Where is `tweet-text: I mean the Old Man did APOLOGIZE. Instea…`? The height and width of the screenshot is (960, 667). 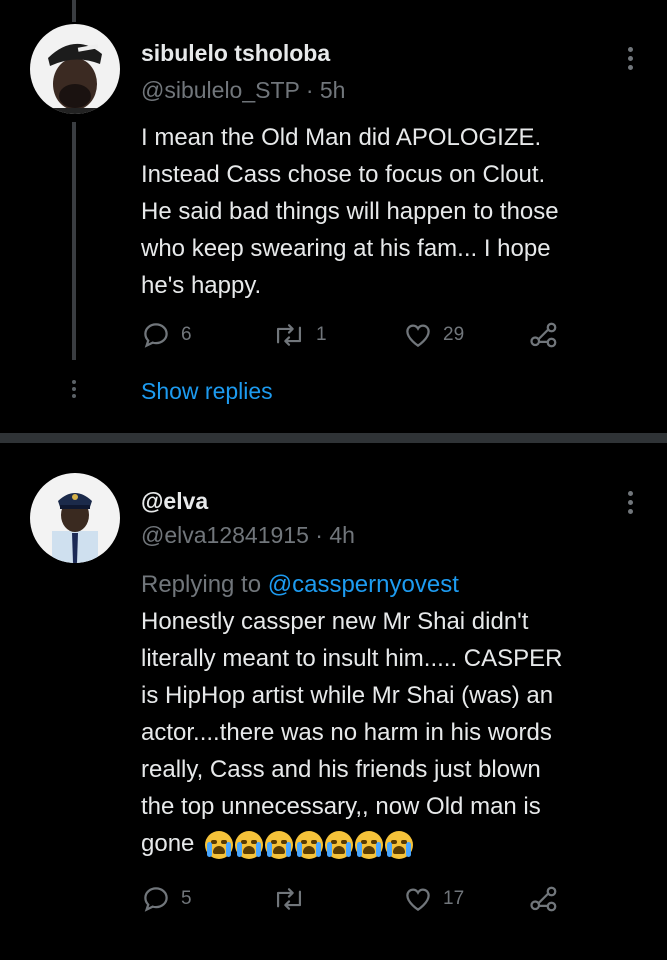 tweet-text: I mean the Old Man did APOLOGIZE. Instea… is located at coordinates (396, 211).